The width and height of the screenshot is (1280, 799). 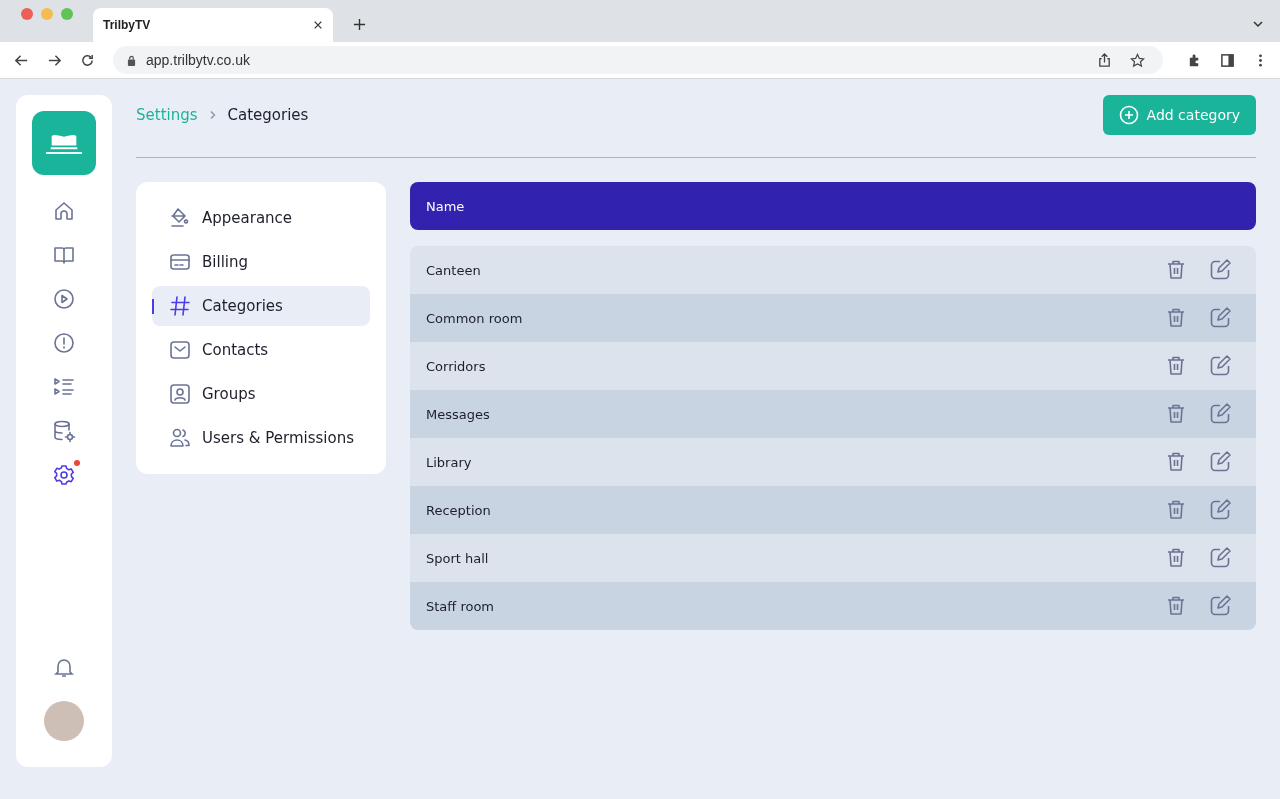 I want to click on star-icon, so click(x=1137, y=60).